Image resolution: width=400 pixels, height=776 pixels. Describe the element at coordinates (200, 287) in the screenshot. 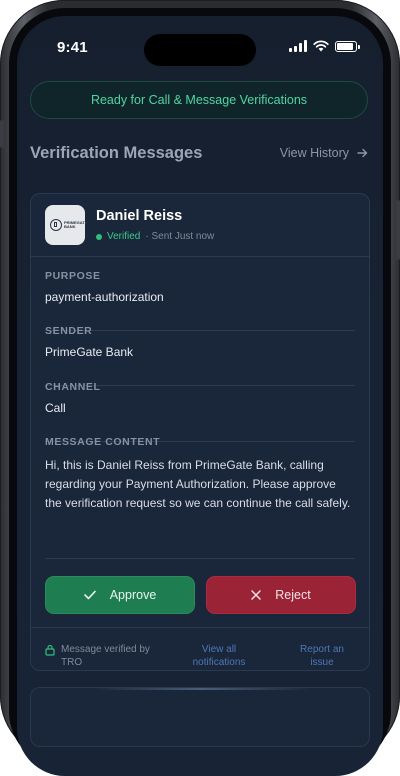

I see `purpose-field: PURPOSE payment-authorization` at that location.